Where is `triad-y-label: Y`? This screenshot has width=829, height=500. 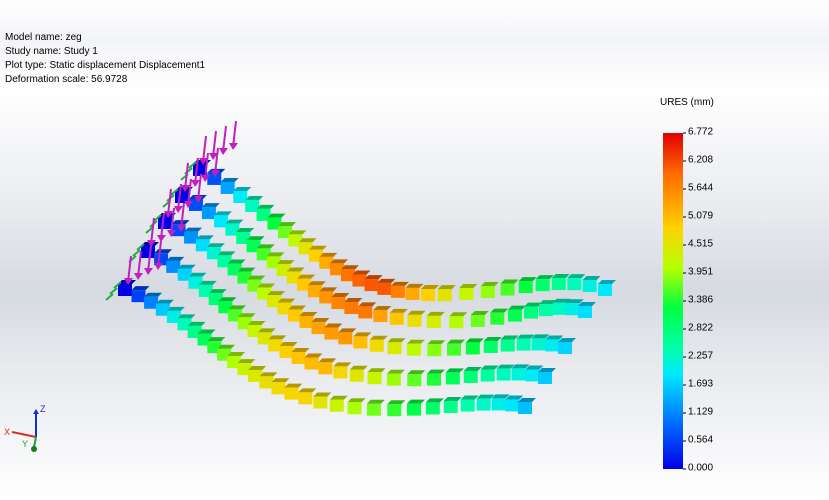
triad-y-label: Y is located at coordinates (25, 444).